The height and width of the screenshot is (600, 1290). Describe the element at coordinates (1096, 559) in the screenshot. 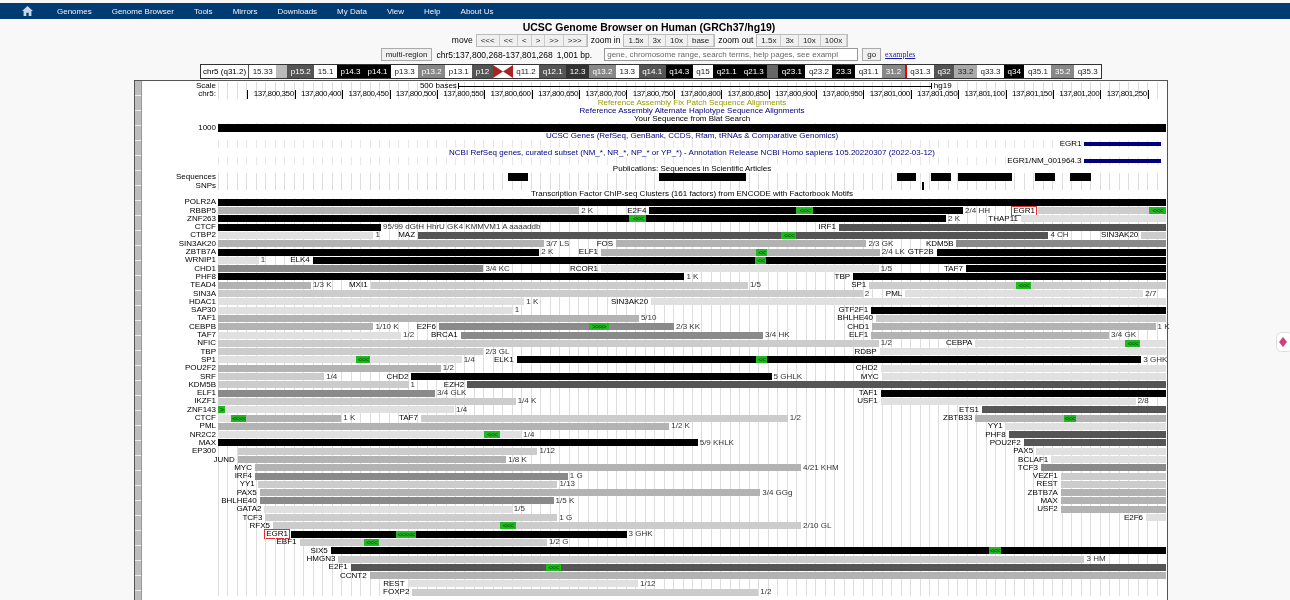

I see `score-text: 3 HM` at that location.